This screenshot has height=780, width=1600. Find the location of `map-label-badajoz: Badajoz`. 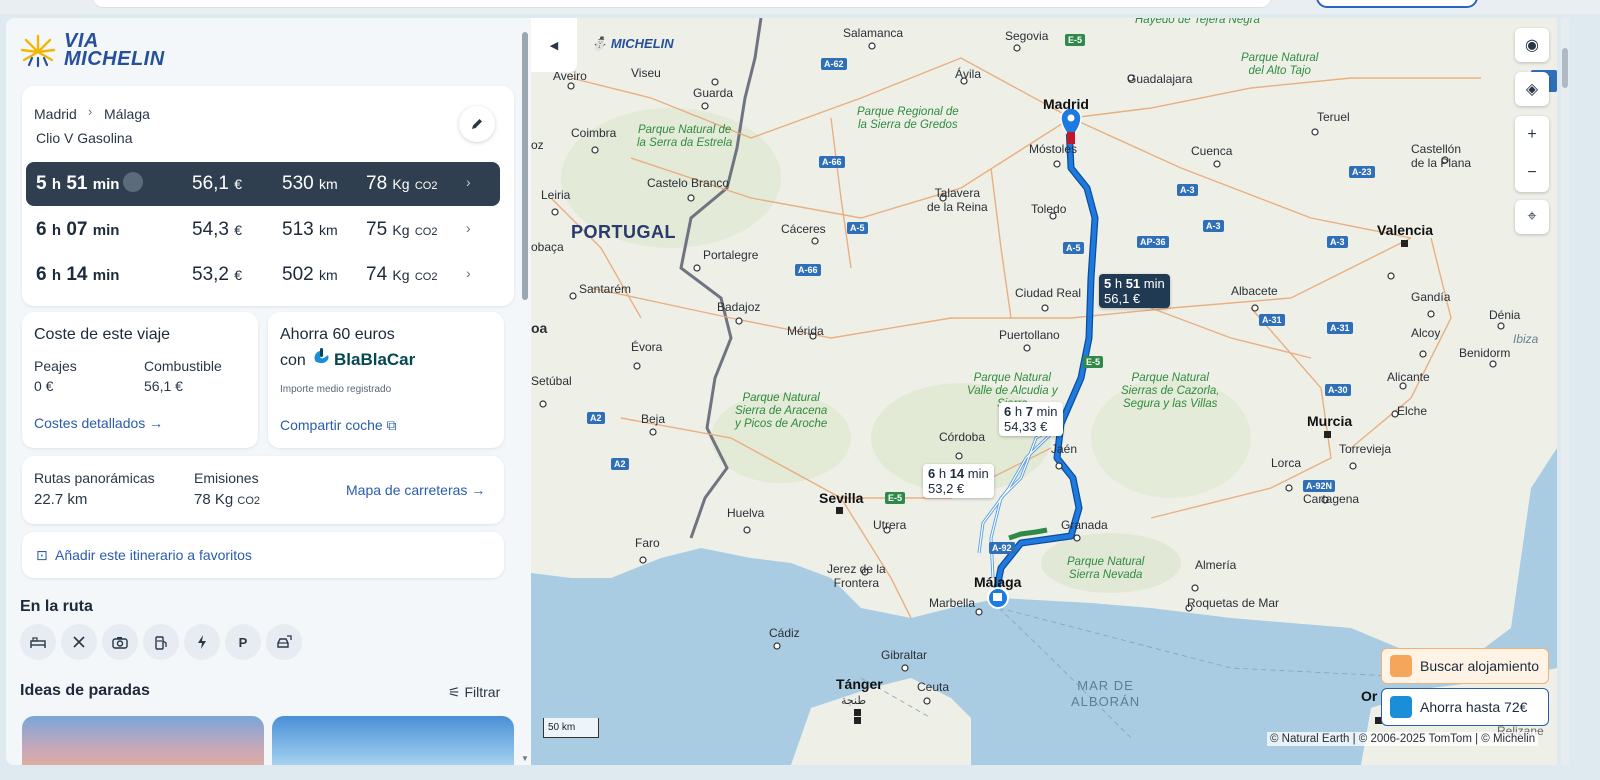

map-label-badajoz: Badajoz is located at coordinates (739, 307).